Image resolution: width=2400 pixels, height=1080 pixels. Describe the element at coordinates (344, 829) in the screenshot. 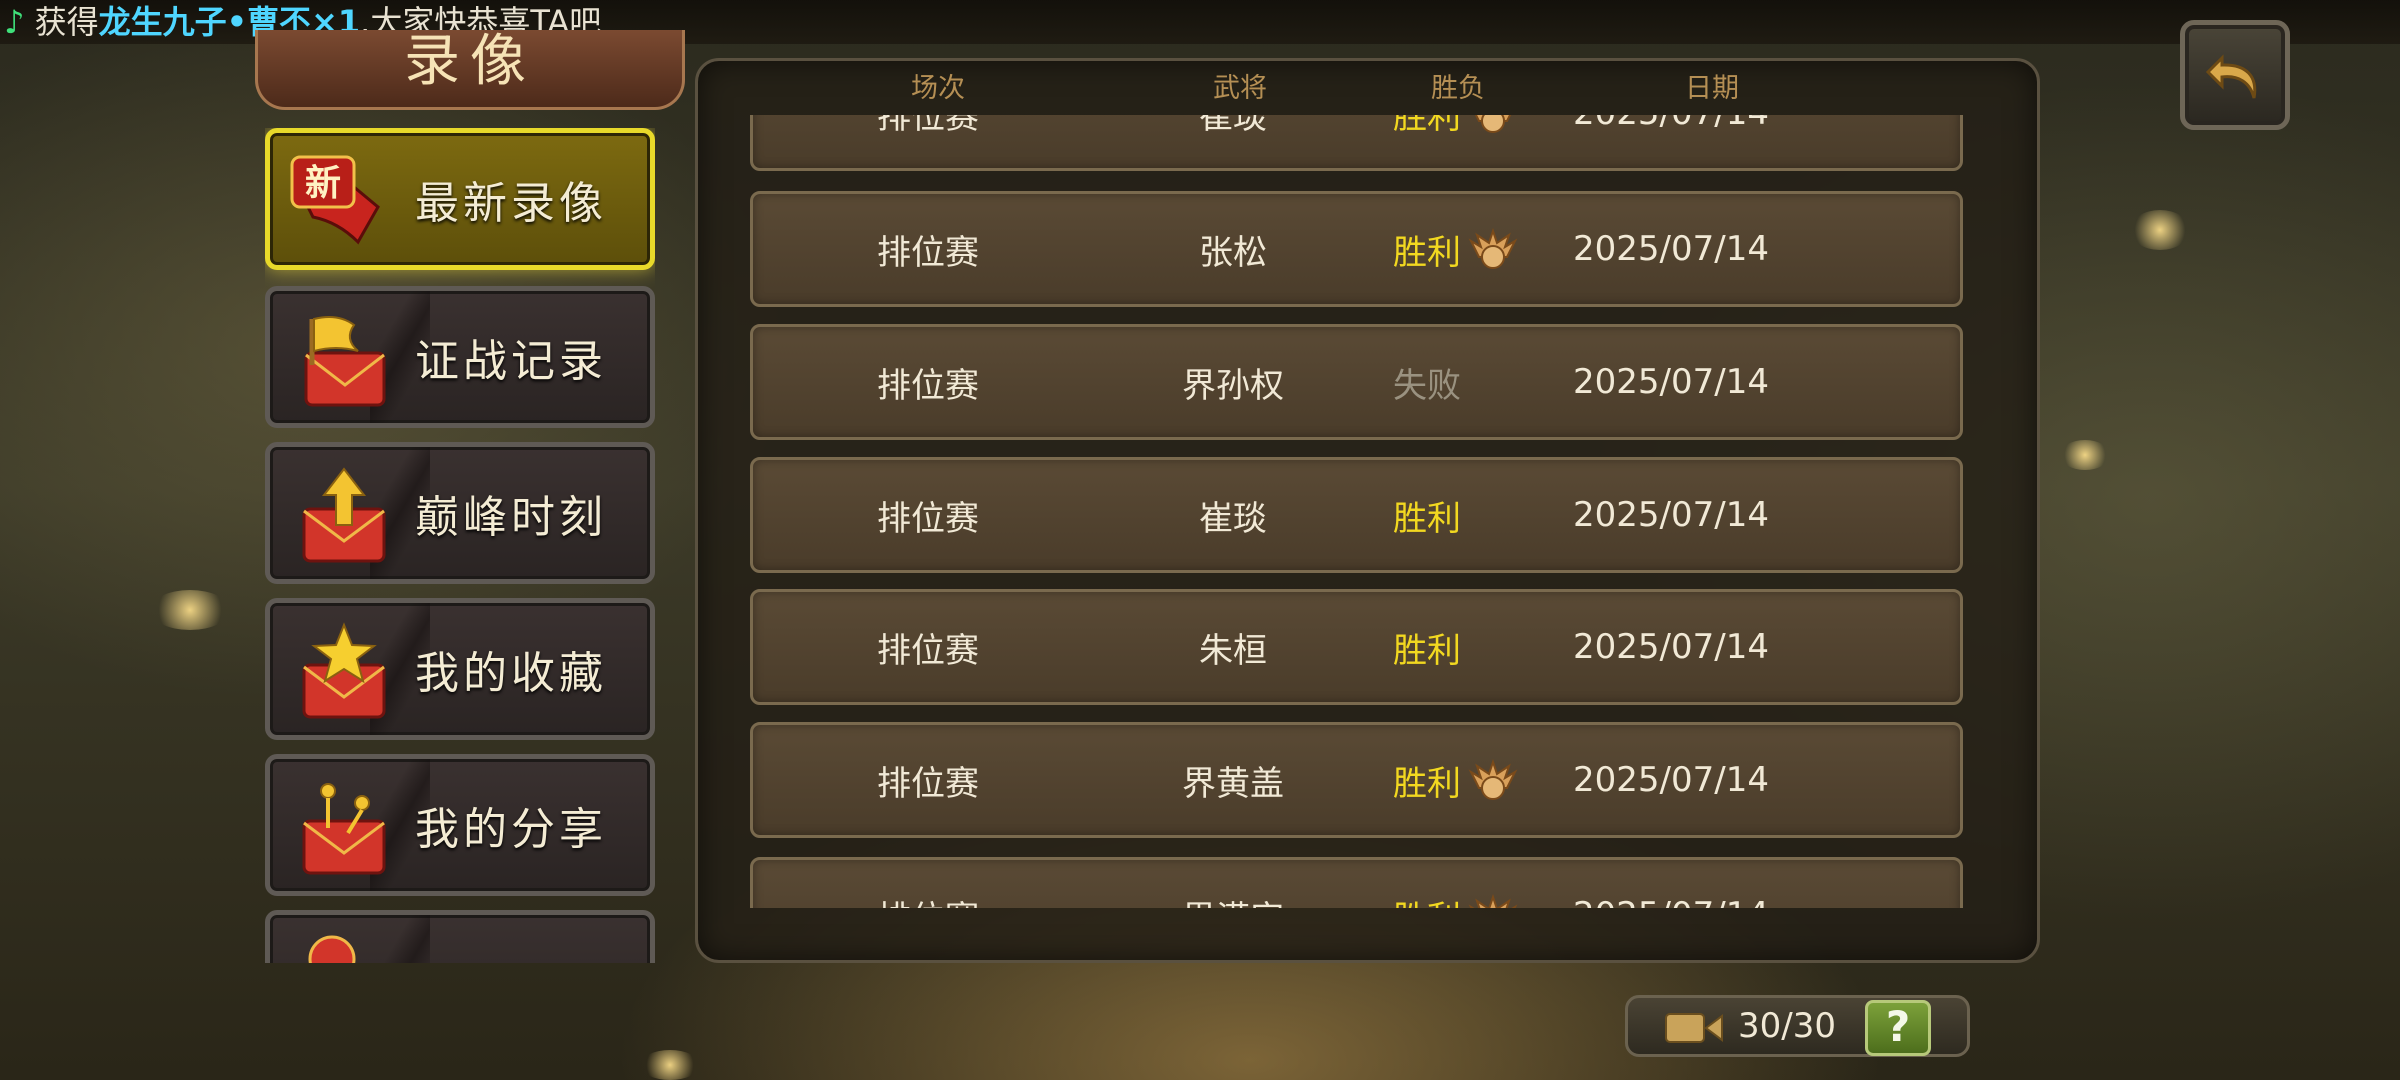

I see `share-envelope-icon` at that location.